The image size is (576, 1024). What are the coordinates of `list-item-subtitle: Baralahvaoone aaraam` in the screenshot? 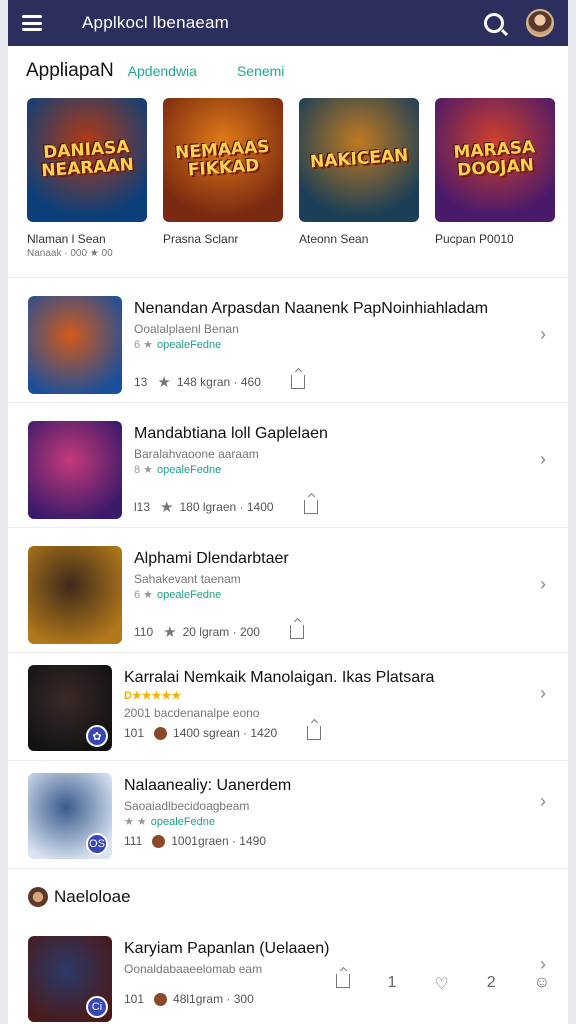 It's located at (196, 454).